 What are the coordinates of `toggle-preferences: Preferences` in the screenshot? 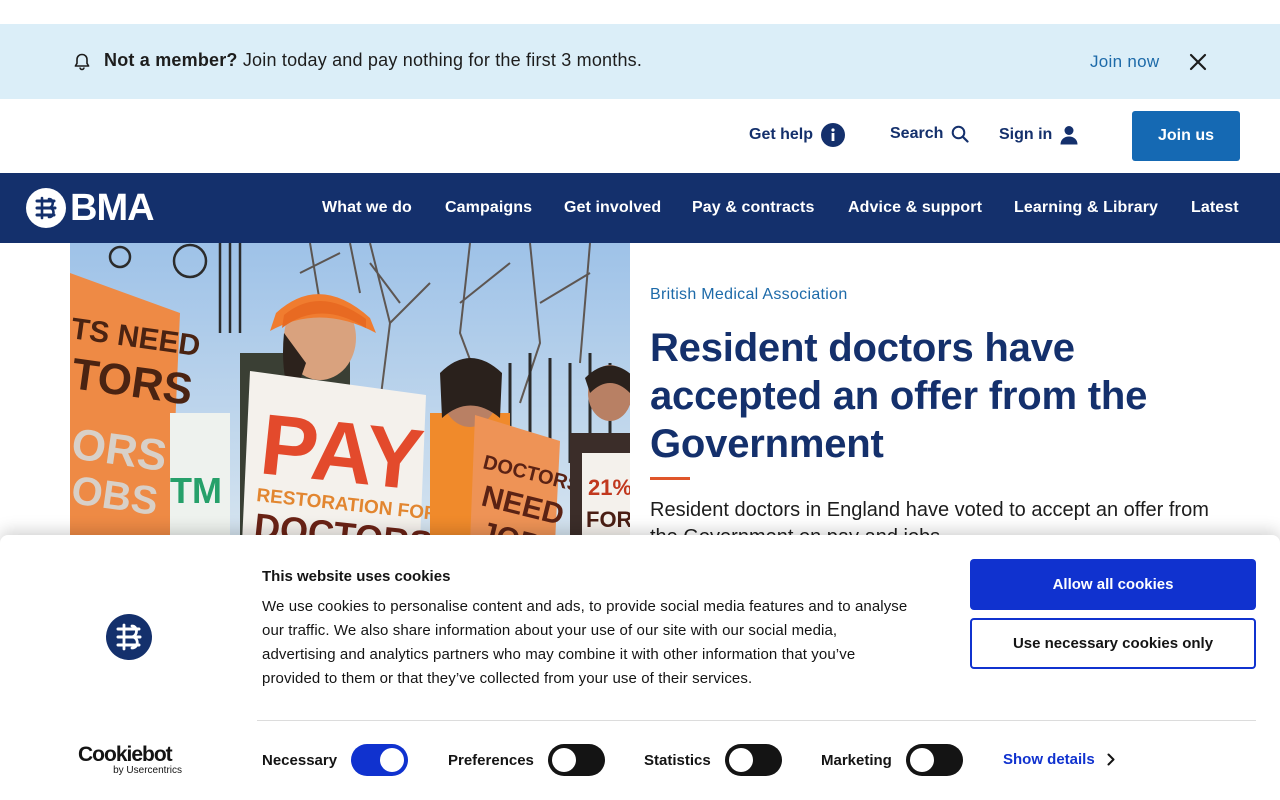 It's located at (526, 760).